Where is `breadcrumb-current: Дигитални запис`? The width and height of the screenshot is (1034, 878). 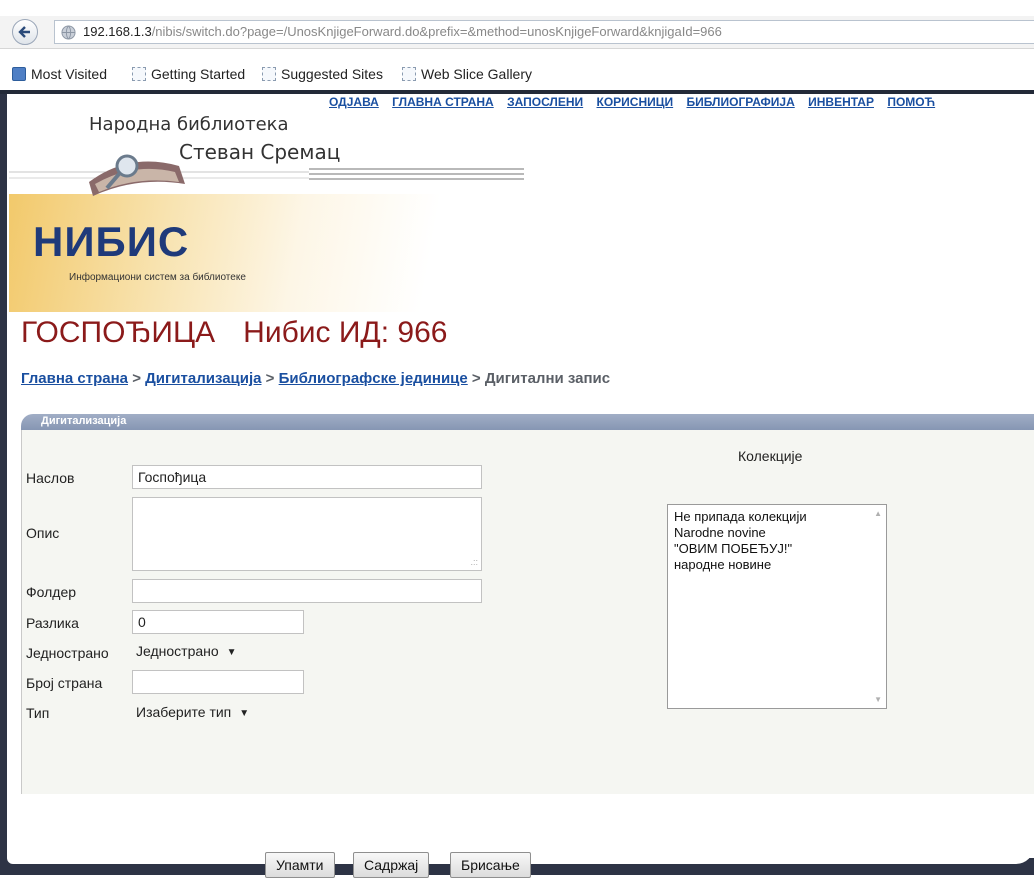
breadcrumb-current: Дигитални запис is located at coordinates (547, 378).